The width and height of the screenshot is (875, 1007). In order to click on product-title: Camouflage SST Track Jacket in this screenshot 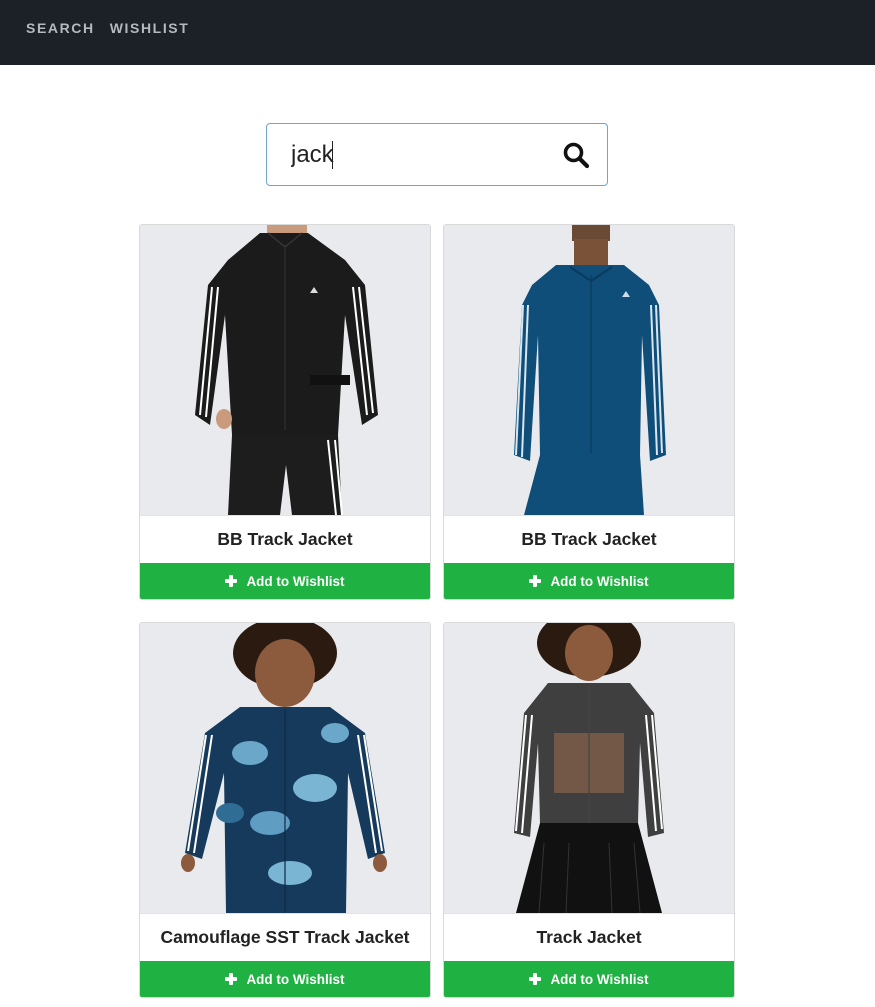, I will do `click(285, 937)`.